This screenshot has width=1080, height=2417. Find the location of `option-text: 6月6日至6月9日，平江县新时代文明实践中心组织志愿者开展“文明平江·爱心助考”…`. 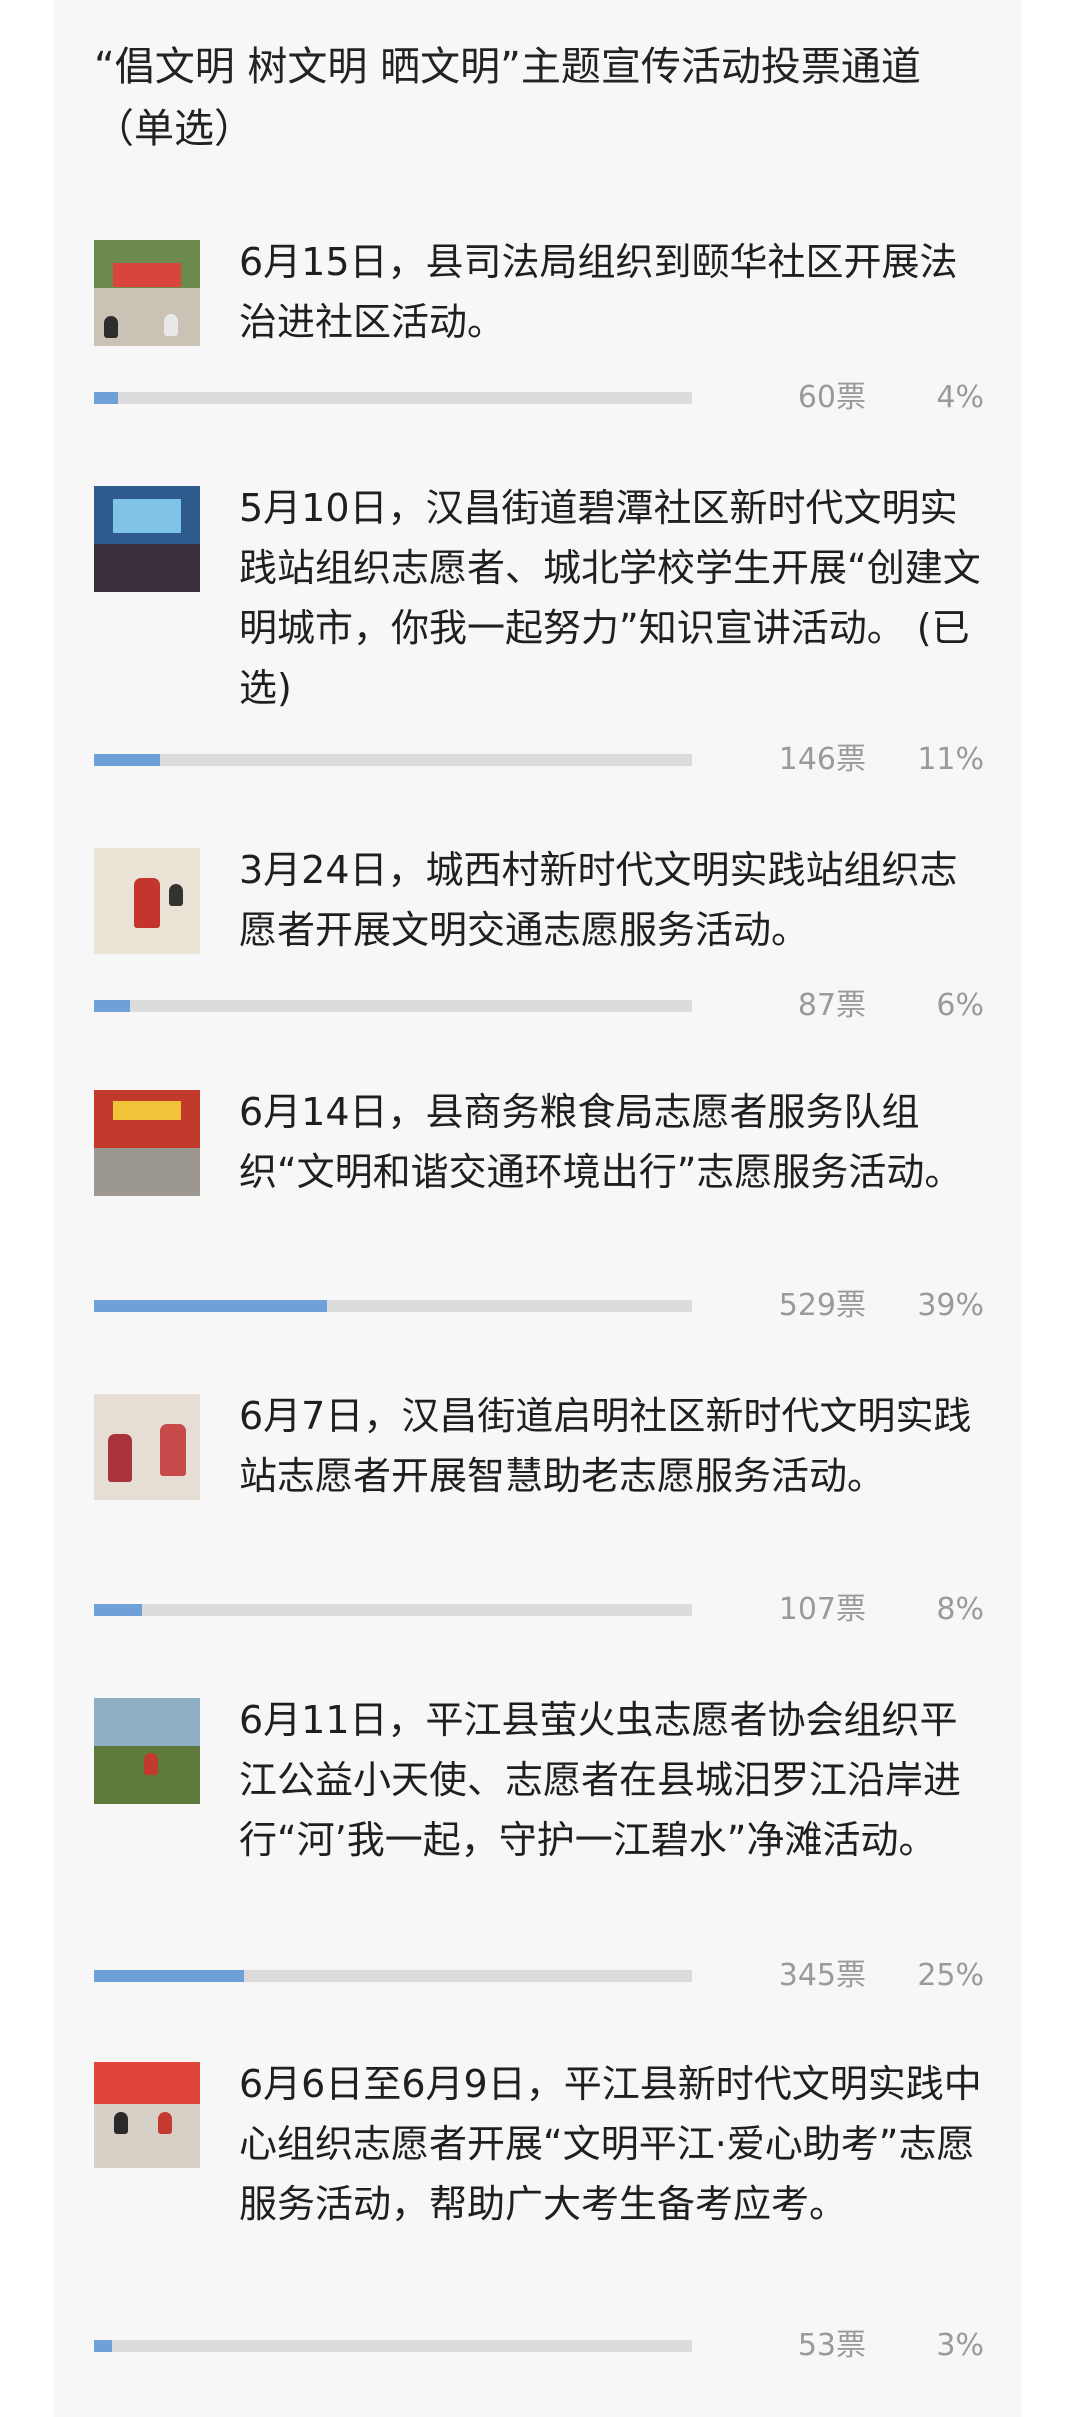

option-text: 6月6日至6月9日，平江县新时代文明实践中心组织志愿者开展“文明平江·爱心助考”… is located at coordinates (610, 2144).